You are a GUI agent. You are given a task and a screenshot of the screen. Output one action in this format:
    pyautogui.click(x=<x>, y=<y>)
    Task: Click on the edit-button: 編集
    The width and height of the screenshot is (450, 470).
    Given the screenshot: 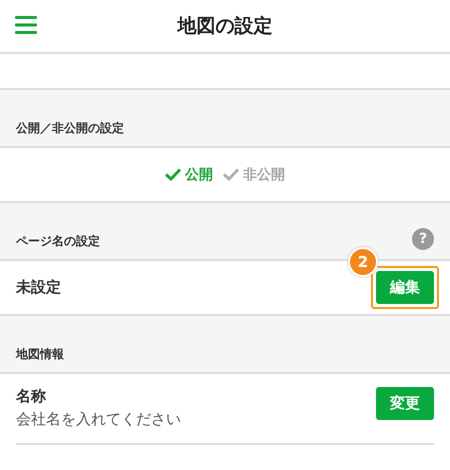 What is the action you would take?
    pyautogui.click(x=405, y=287)
    